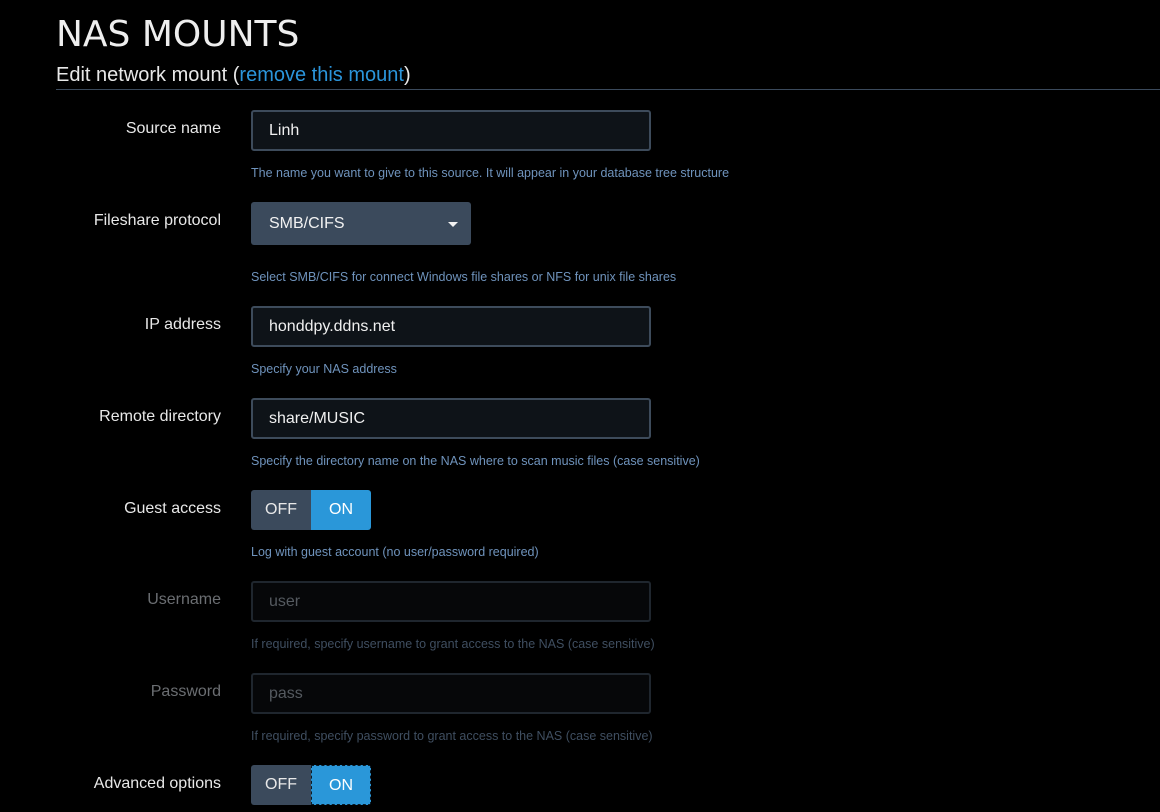  What do you see at coordinates (324, 369) in the screenshot?
I see `ip-address-help: Specify your NAS address` at bounding box center [324, 369].